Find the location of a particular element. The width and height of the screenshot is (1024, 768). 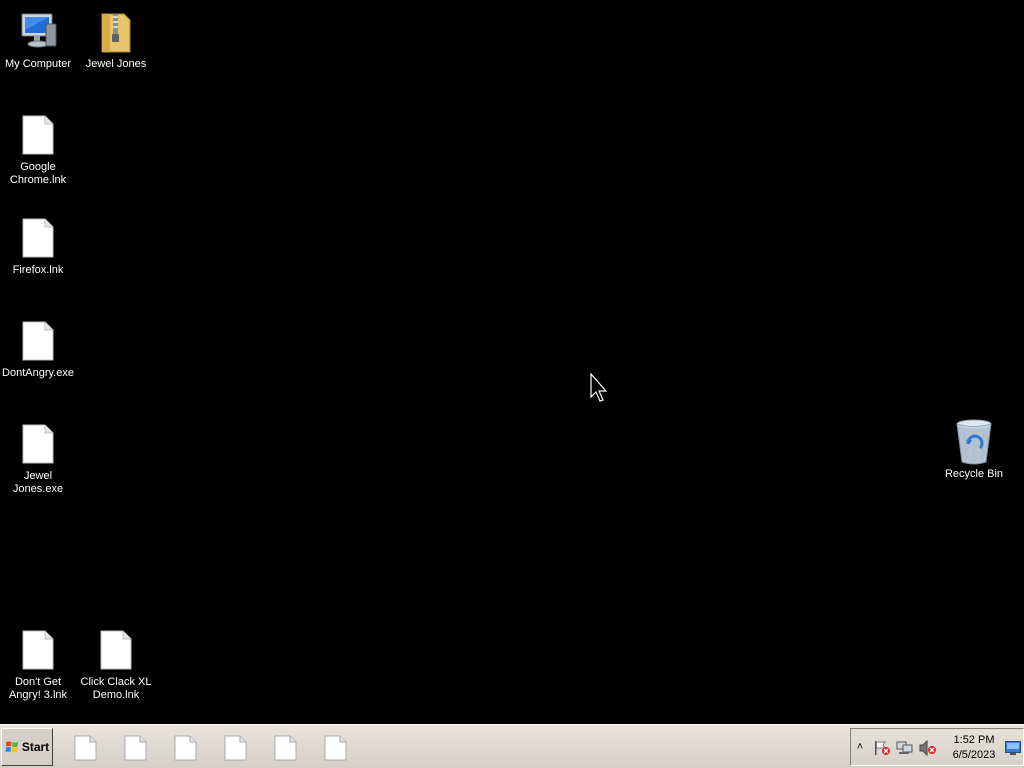

computer-icon is located at coordinates (38, 32).